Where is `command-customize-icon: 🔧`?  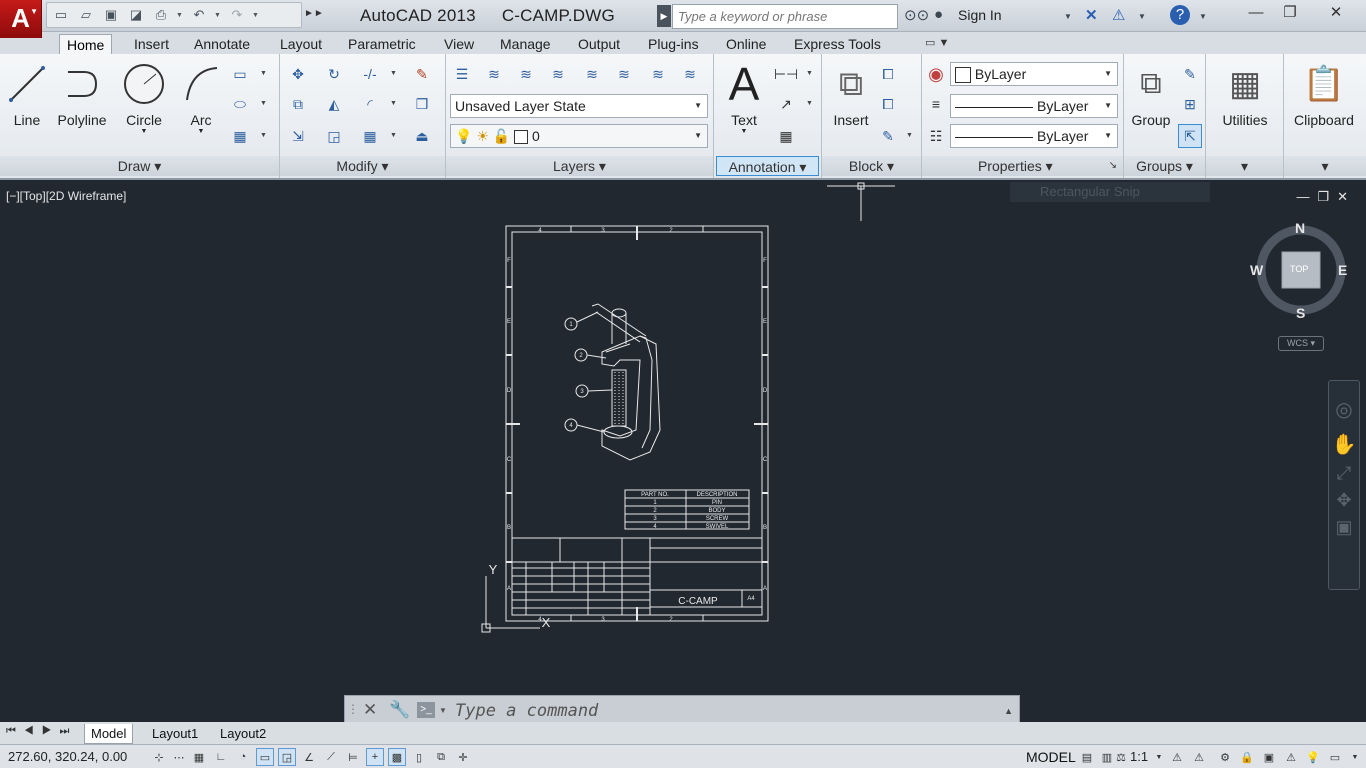
command-customize-icon: 🔧 is located at coordinates (399, 710).